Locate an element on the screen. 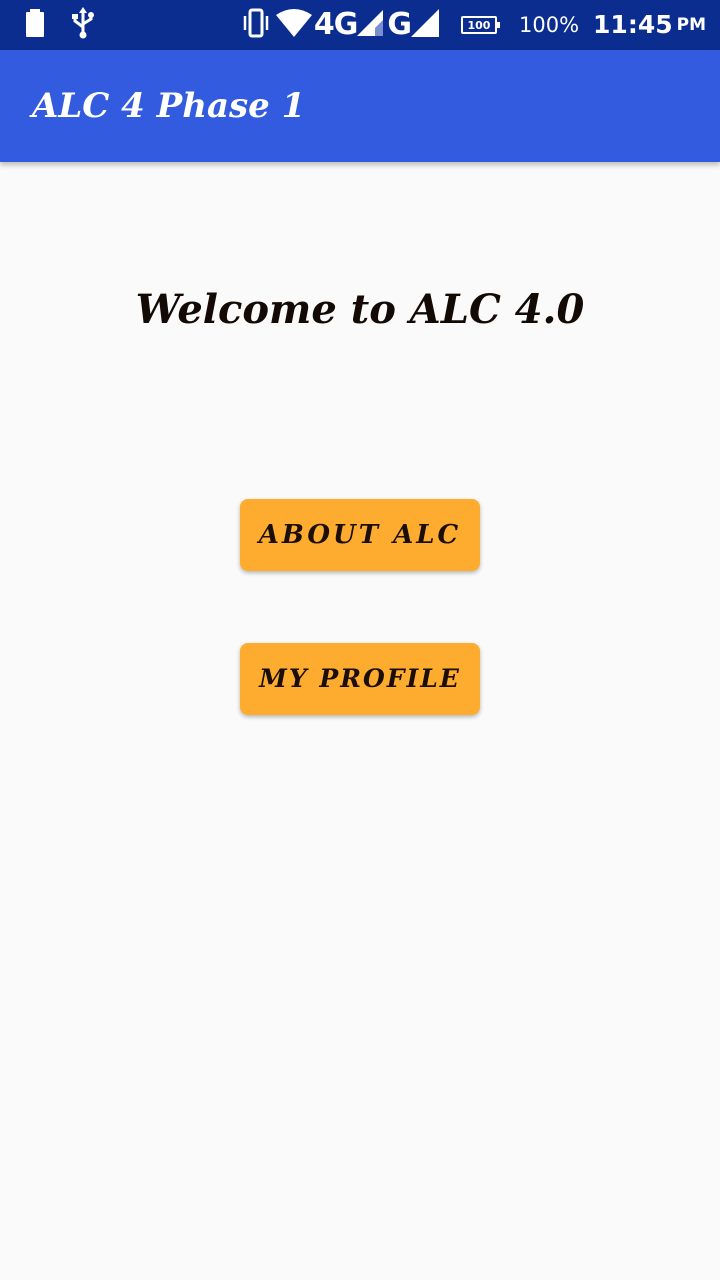  clock-time: 11:45 is located at coordinates (633, 24).